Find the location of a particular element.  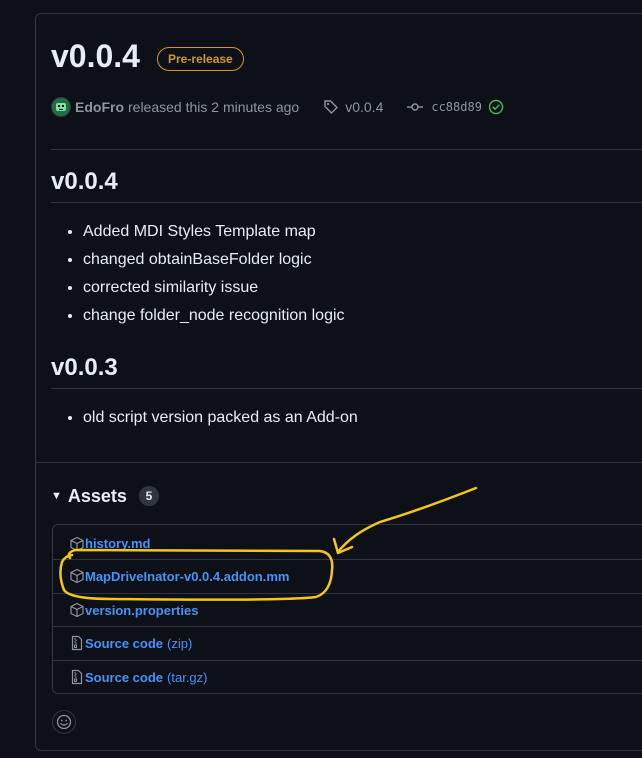

assets-toggle: ▼ Assets 5 is located at coordinates (105, 496).